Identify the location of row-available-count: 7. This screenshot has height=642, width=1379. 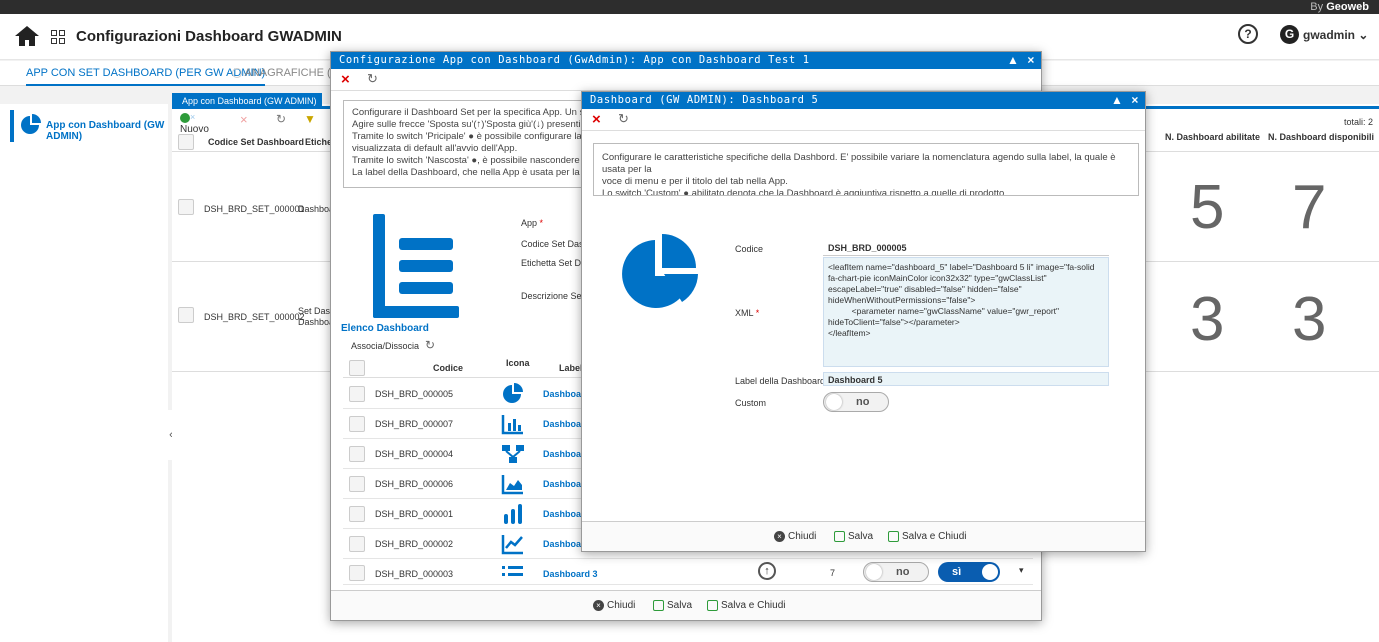
(1309, 207).